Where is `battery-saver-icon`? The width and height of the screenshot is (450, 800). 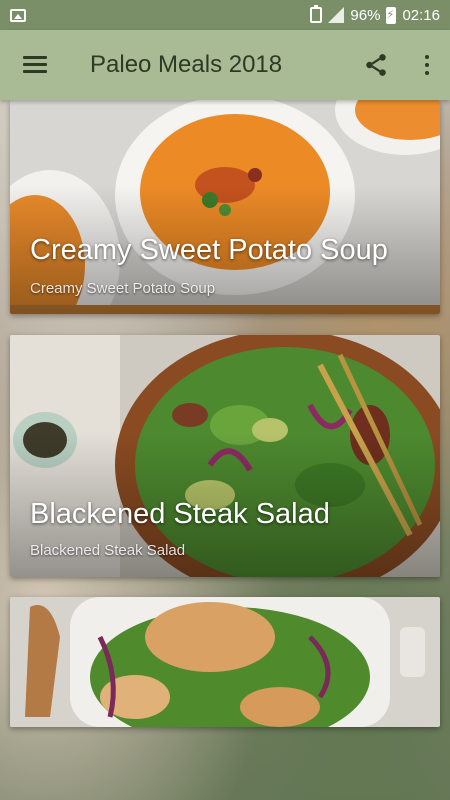
battery-saver-icon is located at coordinates (316, 14).